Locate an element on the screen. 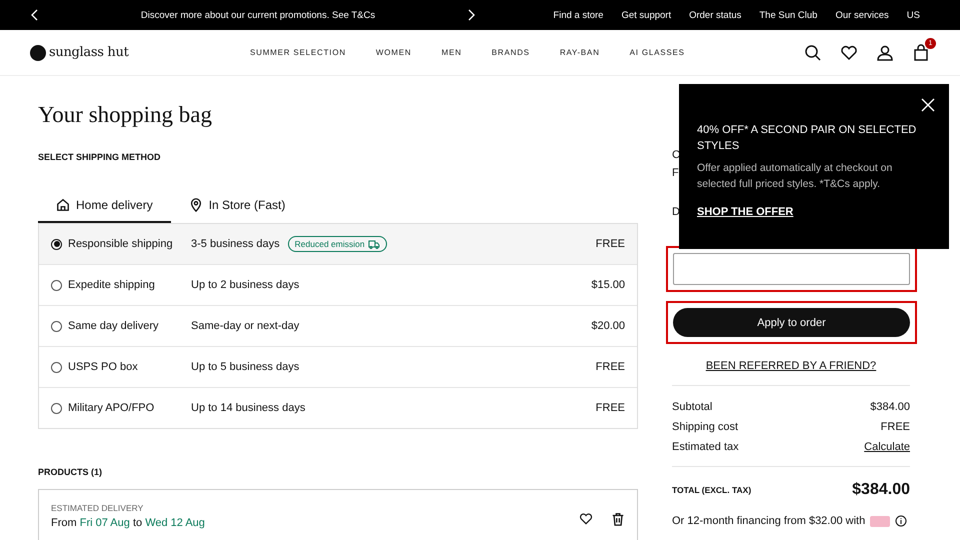  option-name: USPS PO box is located at coordinates (103, 367).